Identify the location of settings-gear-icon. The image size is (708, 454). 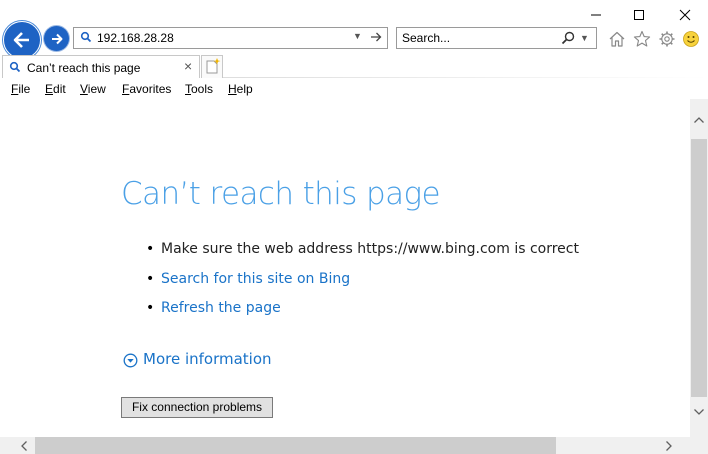
(667, 39).